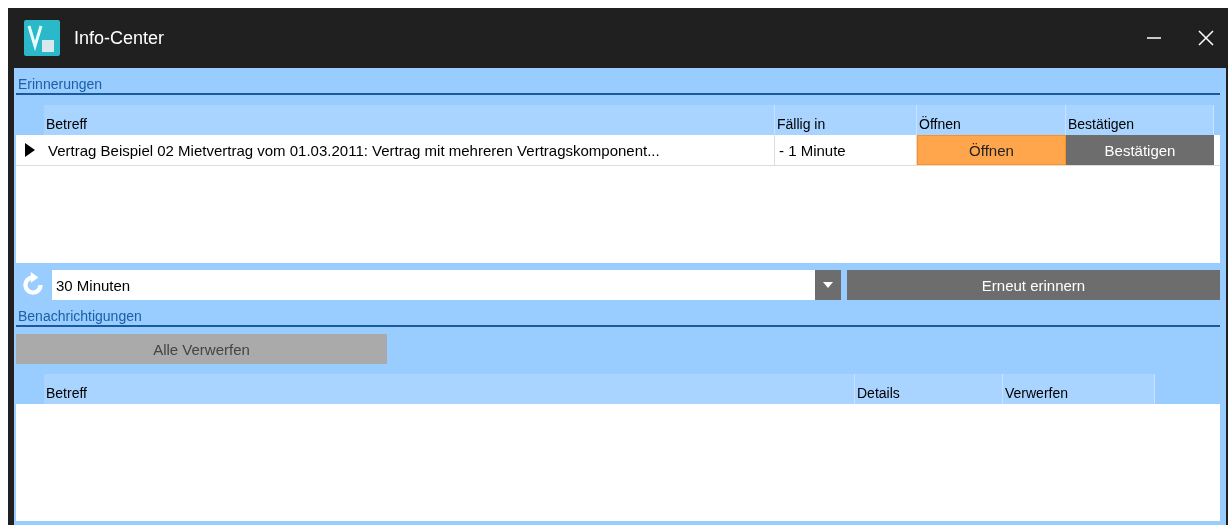 The image size is (1228, 525). I want to click on window-title: Info-Center, so click(119, 38).